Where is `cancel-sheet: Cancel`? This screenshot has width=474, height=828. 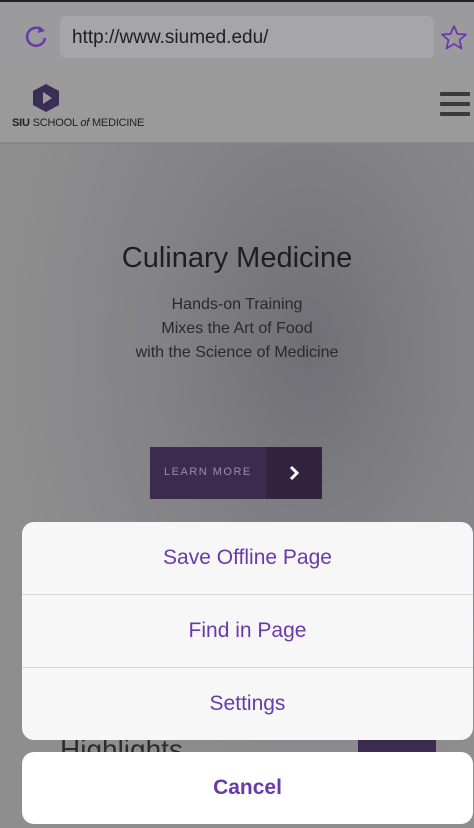 cancel-sheet: Cancel is located at coordinates (247, 788).